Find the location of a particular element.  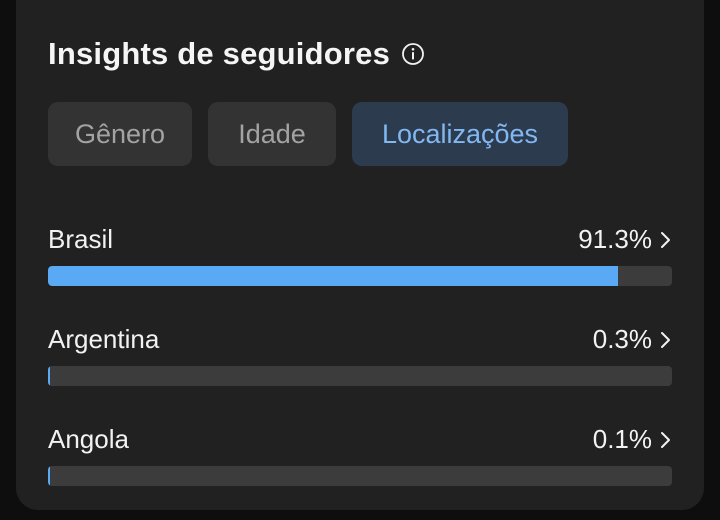

location-value-group: 0.1% is located at coordinates (632, 439).